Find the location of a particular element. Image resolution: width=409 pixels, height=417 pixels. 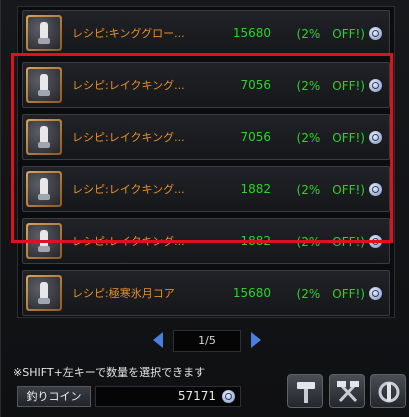

hammer-icon is located at coordinates (305, 391).